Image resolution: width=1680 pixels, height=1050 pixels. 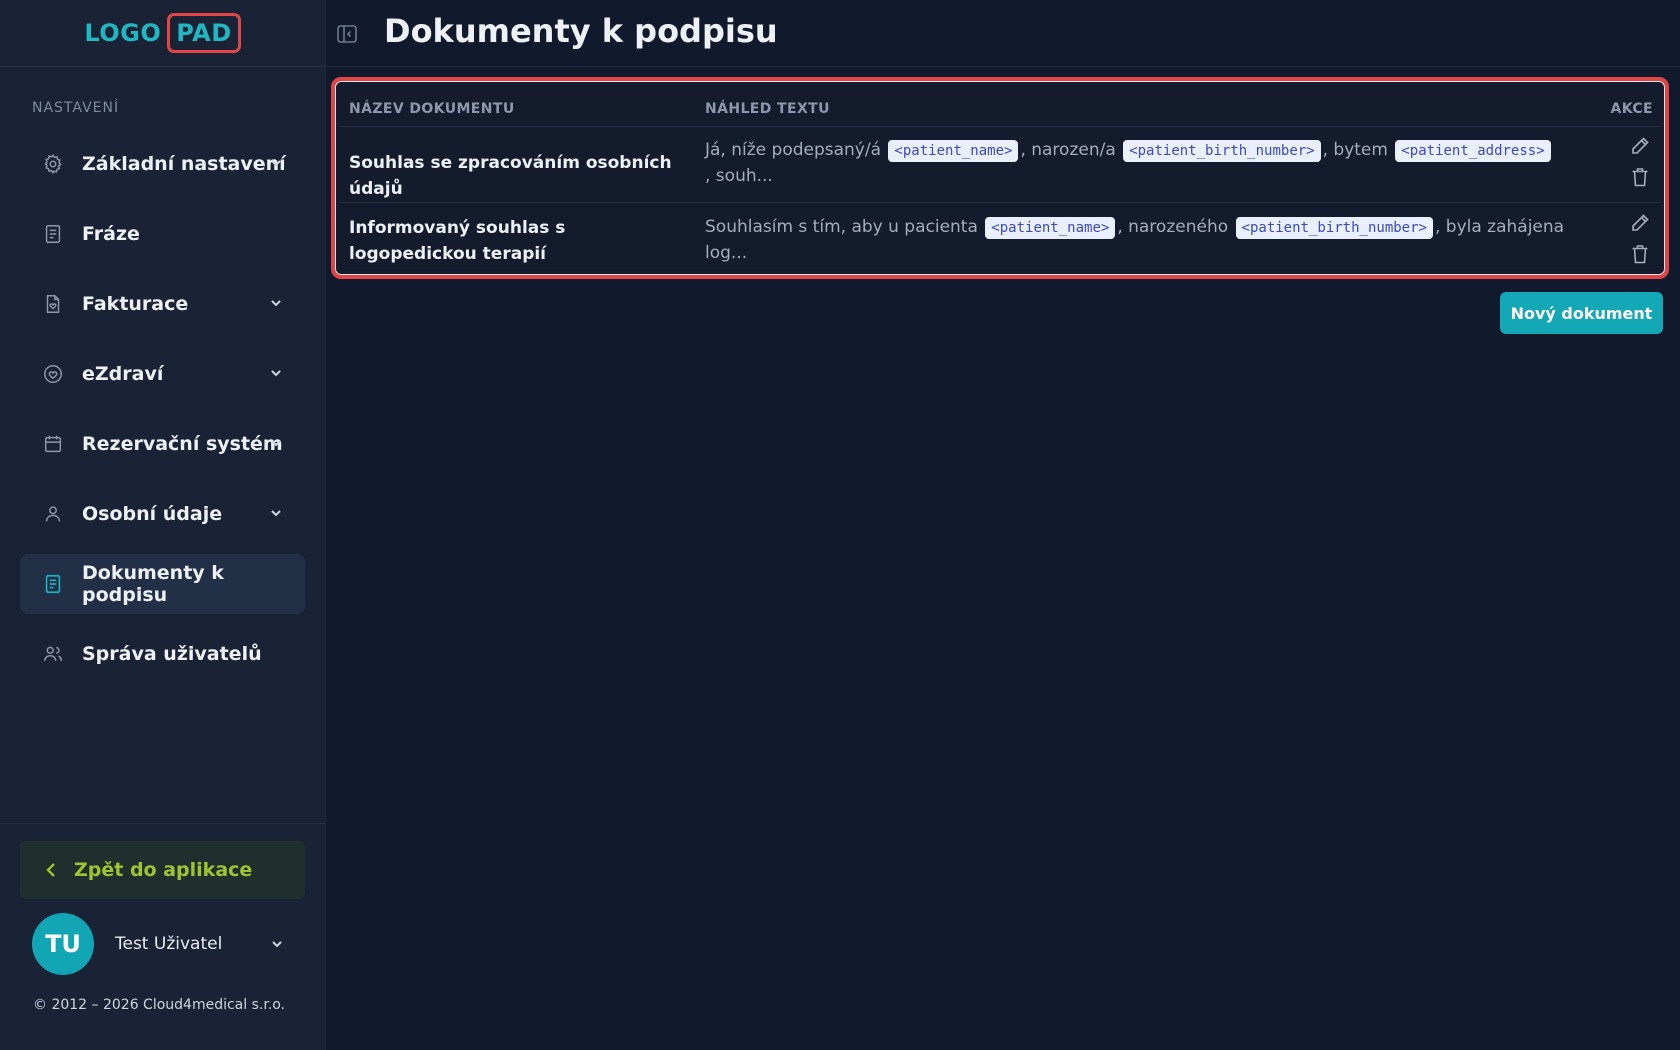 I want to click on back-to-app-button: Zpět do aplikace, so click(x=162, y=870).